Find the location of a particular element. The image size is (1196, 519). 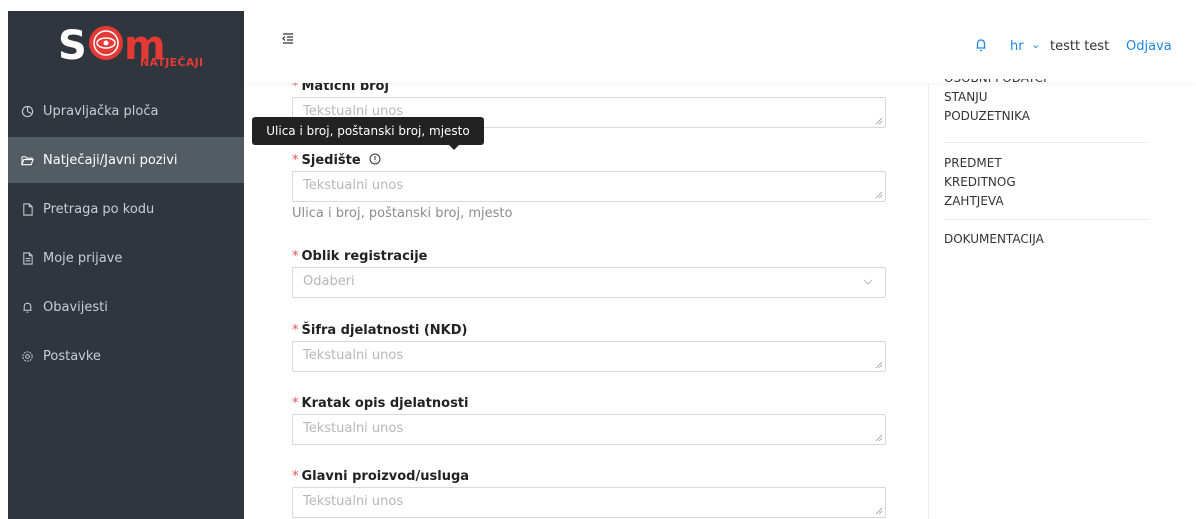

tooltip-arrow is located at coordinates (454, 147).